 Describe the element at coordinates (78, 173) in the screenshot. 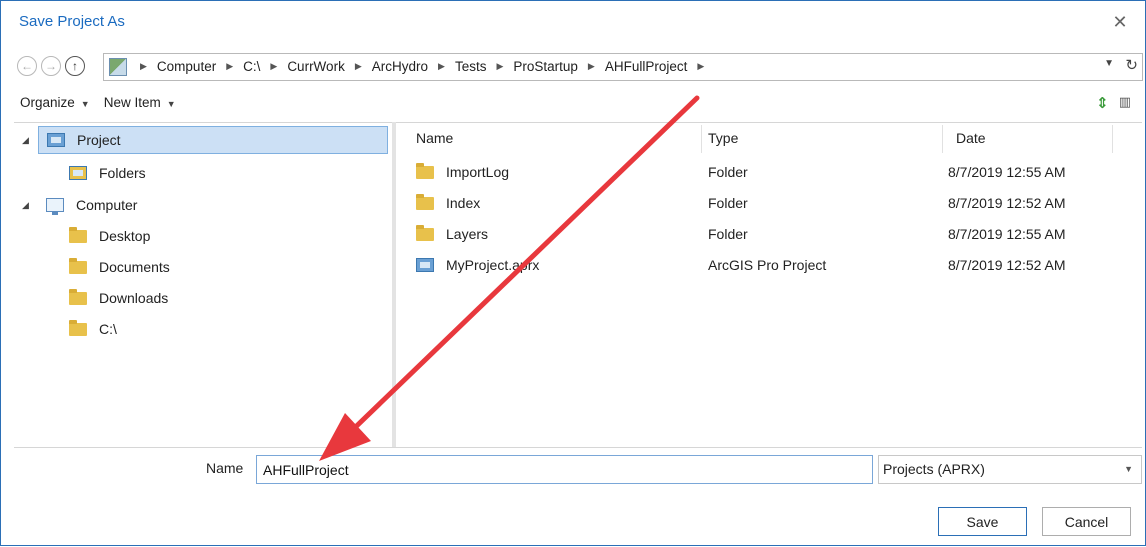

I see `folders-icon` at that location.